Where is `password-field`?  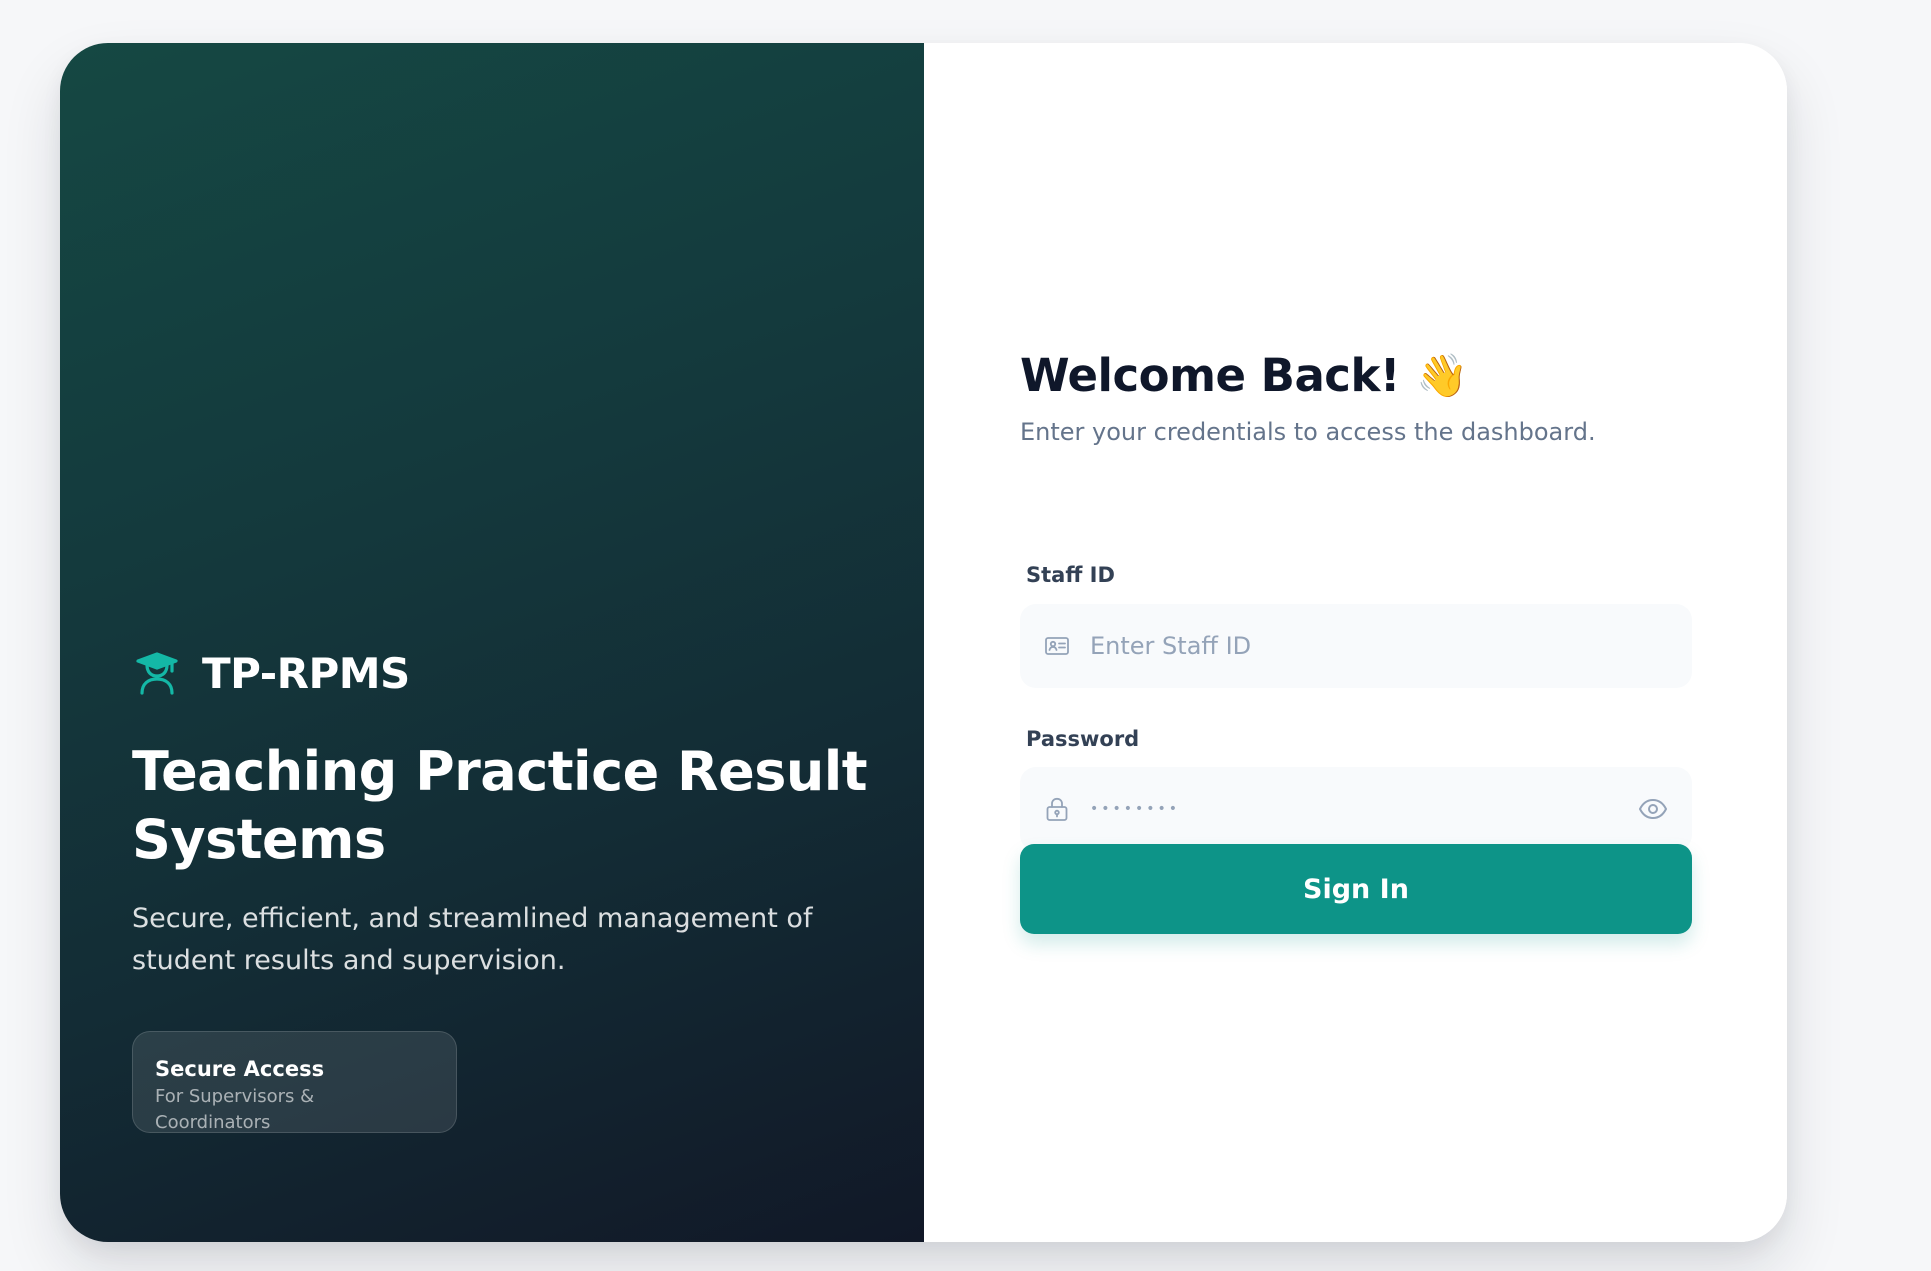 password-field is located at coordinates (1356, 809).